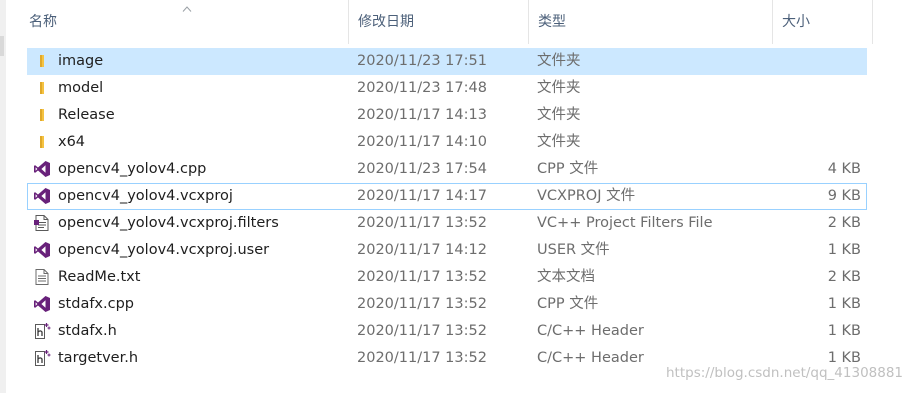 Image resolution: width=915 pixels, height=393 pixels. Describe the element at coordinates (586, 196) in the screenshot. I see `file-type: VCXPROJ 文件` at that location.